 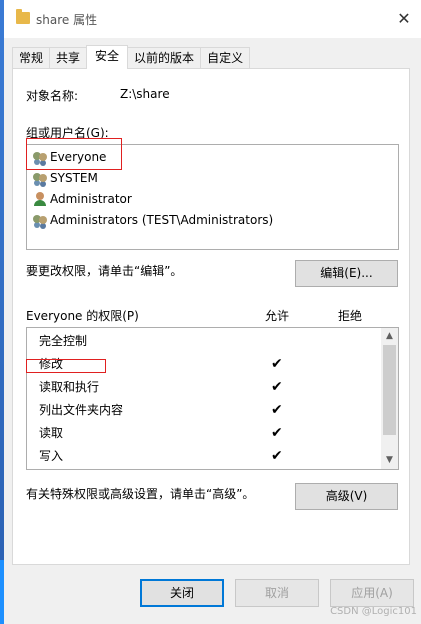 What do you see at coordinates (182, 593) in the screenshot?
I see `close-button: 关闭` at bounding box center [182, 593].